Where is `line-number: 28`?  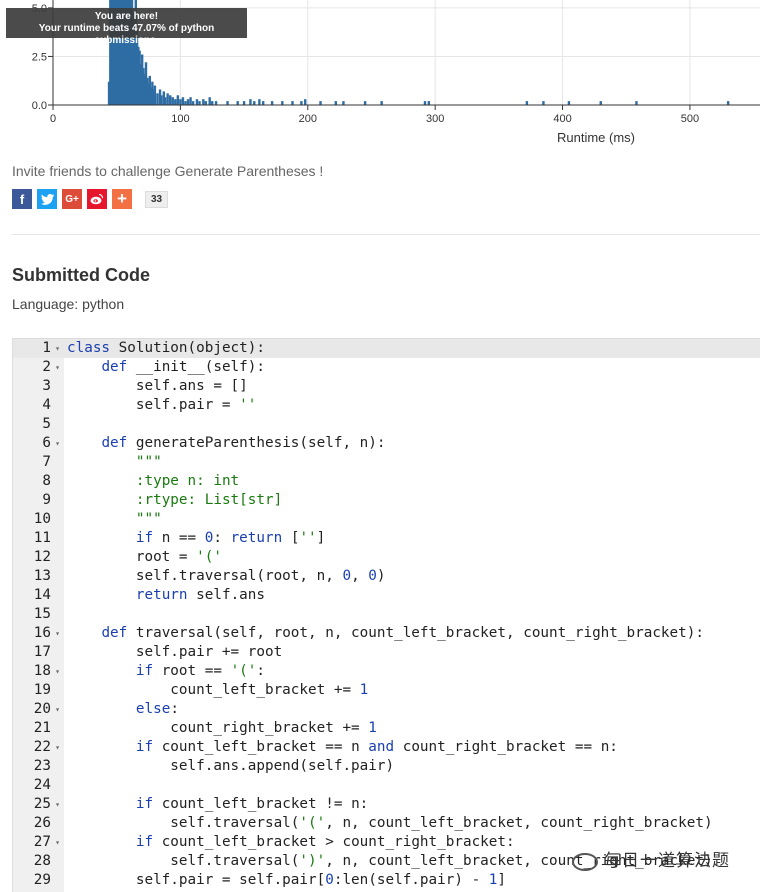
line-number: 28 is located at coordinates (42, 861).